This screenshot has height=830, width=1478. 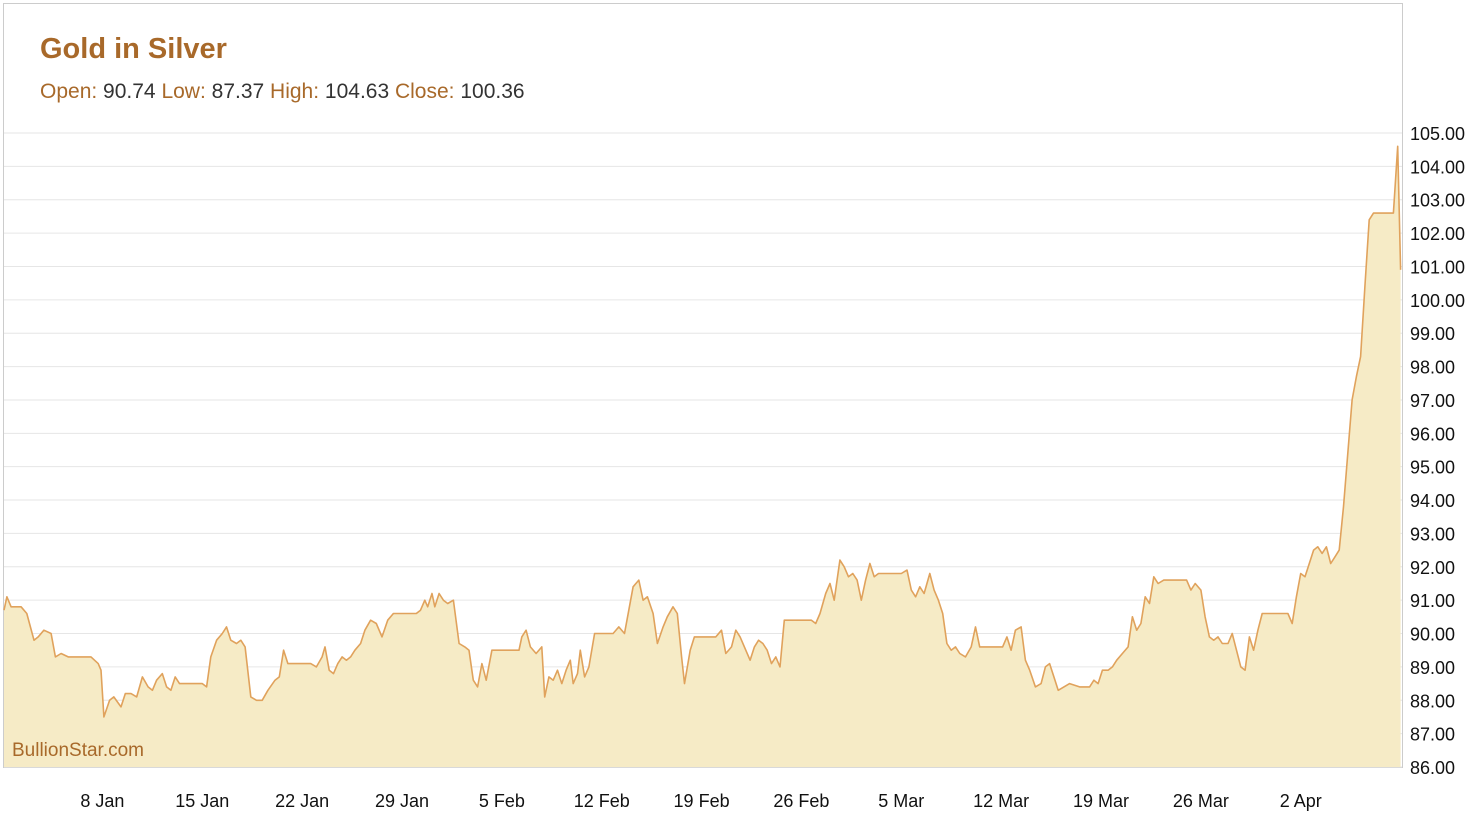 I want to click on stat-label: Close:, so click(x=424, y=91).